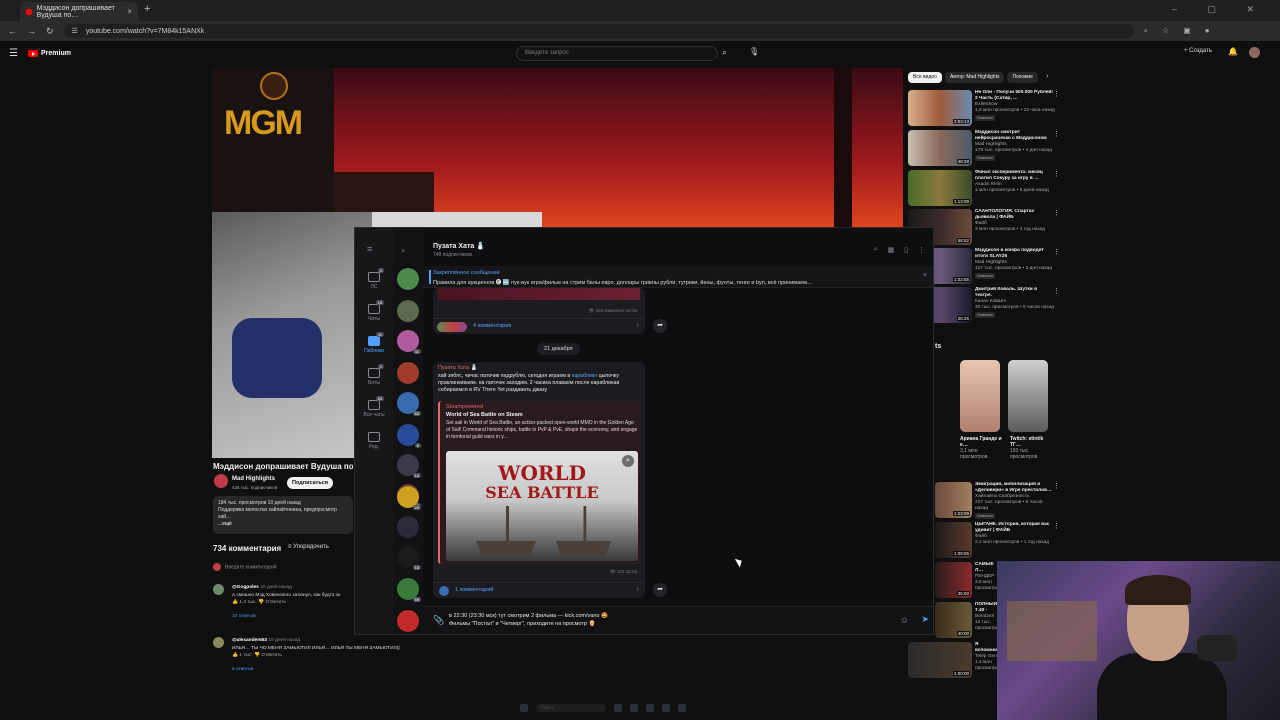 Image resolution: width=1280 pixels, height=720 pixels. What do you see at coordinates (1022, 77) in the screenshot?
I see `chip-related: Похожие` at bounding box center [1022, 77].